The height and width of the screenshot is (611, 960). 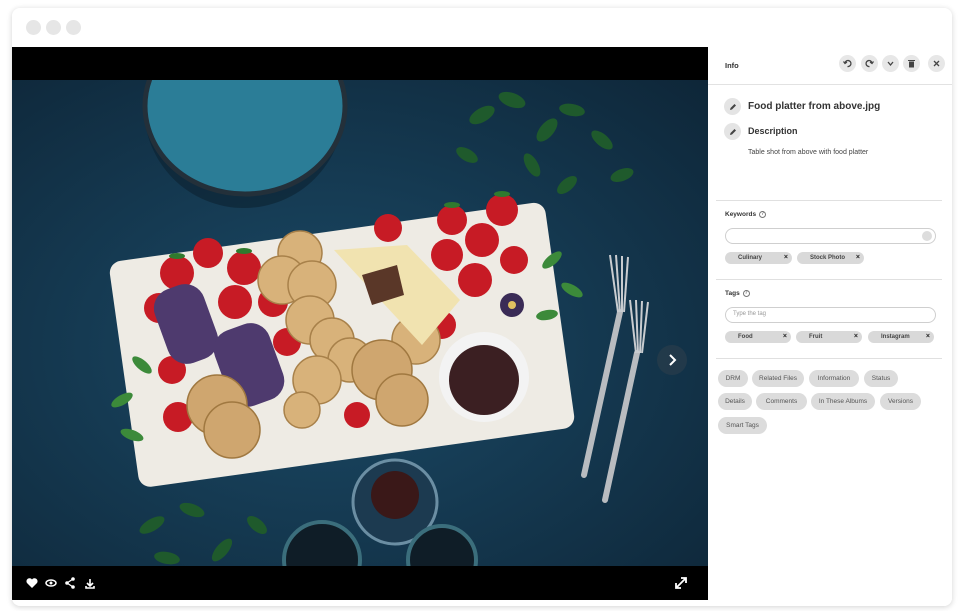 What do you see at coordinates (834, 378) in the screenshot?
I see `section-pill-information: Information` at bounding box center [834, 378].